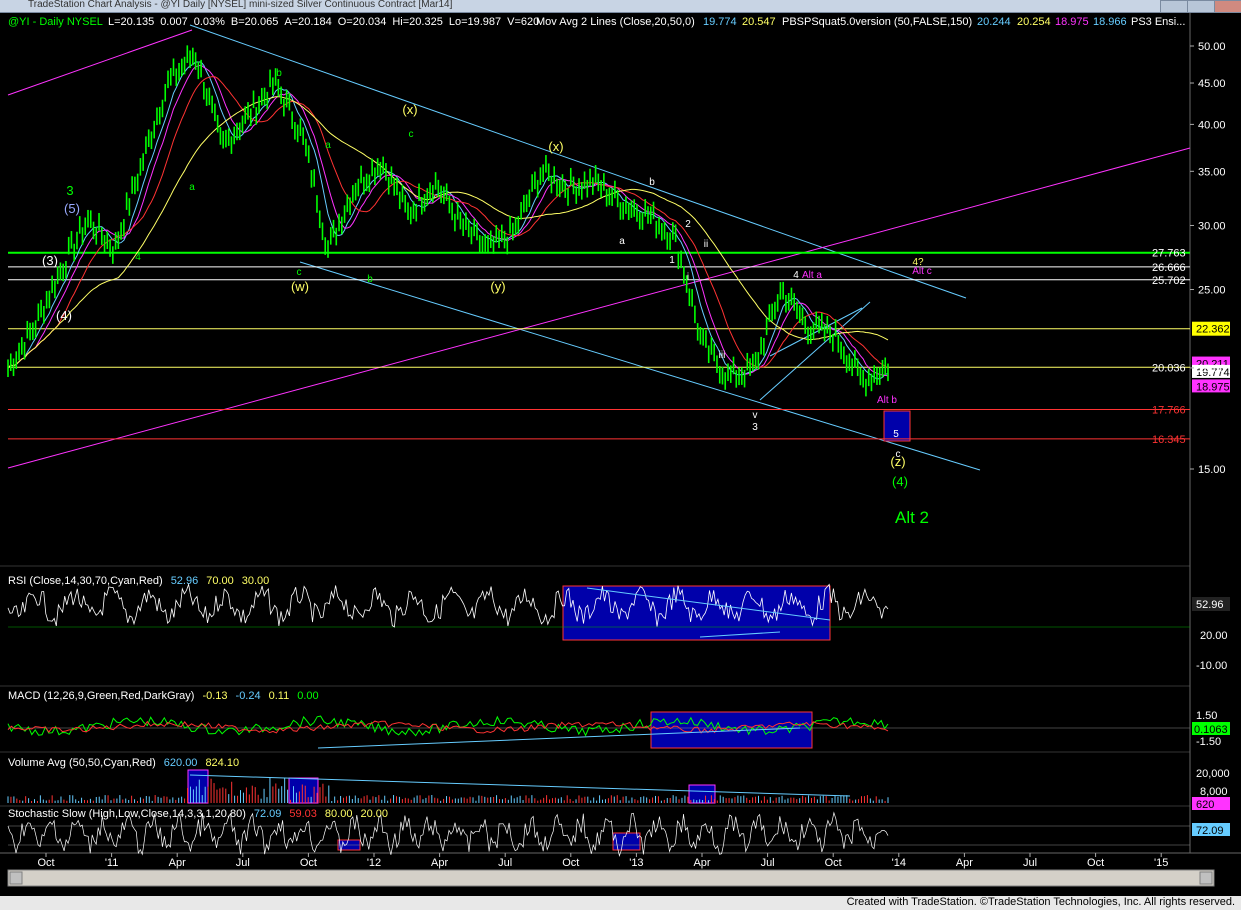 The image size is (1241, 910). What do you see at coordinates (1161, 863) in the screenshot?
I see `time-axis-tick-label: '15` at bounding box center [1161, 863].